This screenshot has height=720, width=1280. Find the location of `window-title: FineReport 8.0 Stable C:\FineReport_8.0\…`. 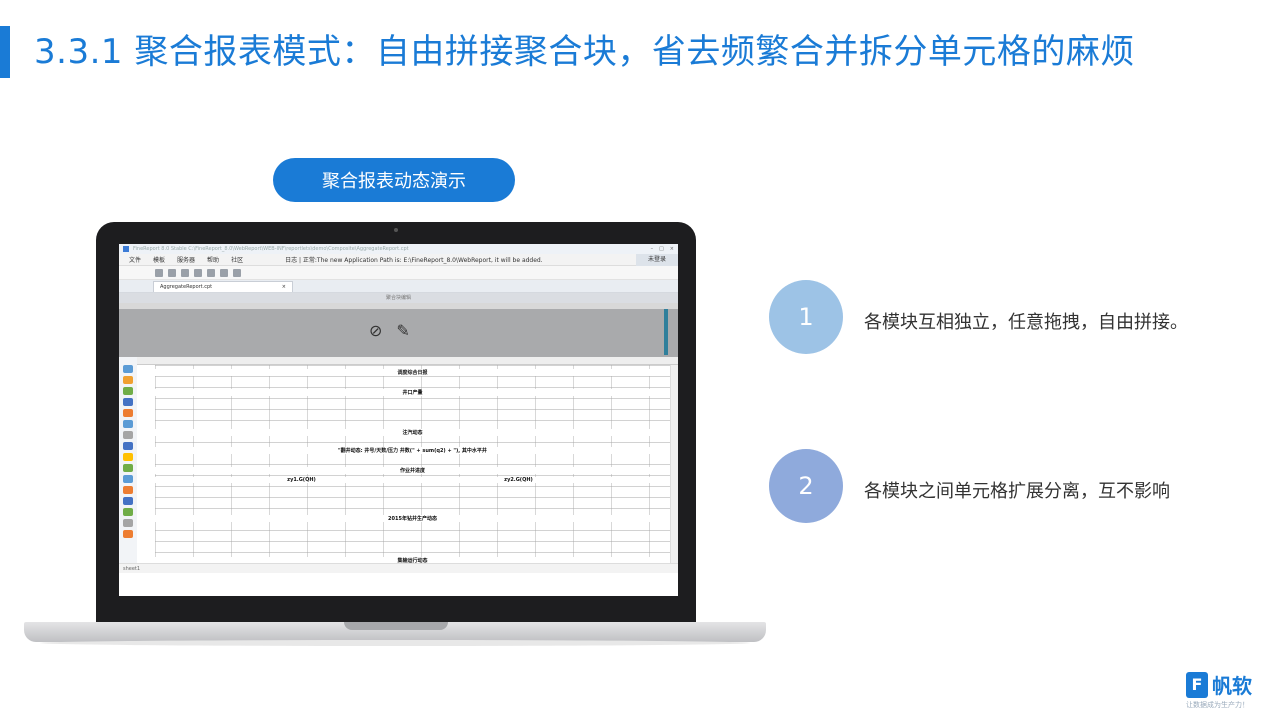

window-title: FineReport 8.0 Stable C:\FineReport_8.0\… is located at coordinates (271, 249).